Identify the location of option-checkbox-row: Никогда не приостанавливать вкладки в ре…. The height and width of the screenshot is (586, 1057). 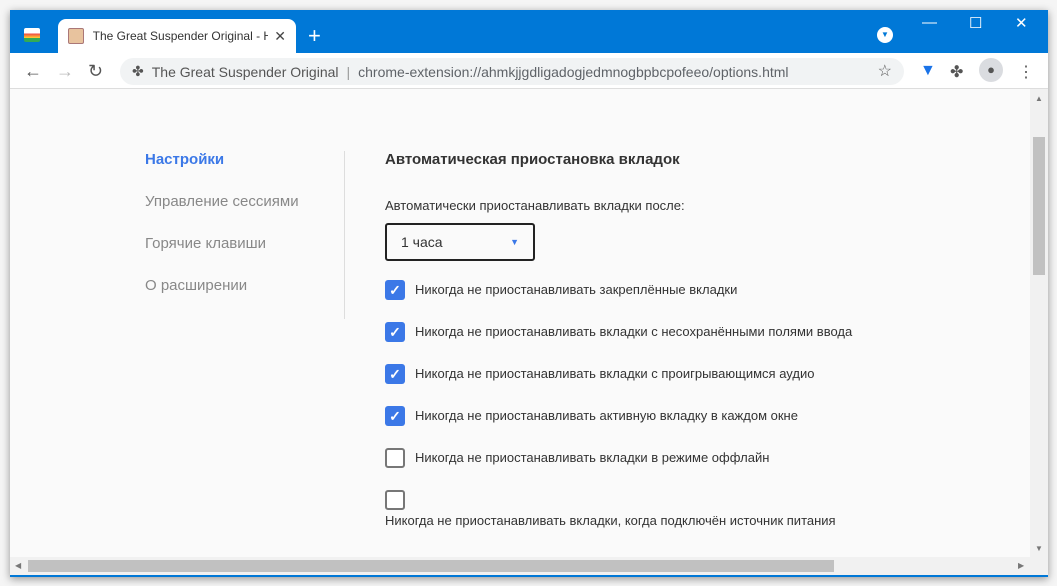
(655, 458).